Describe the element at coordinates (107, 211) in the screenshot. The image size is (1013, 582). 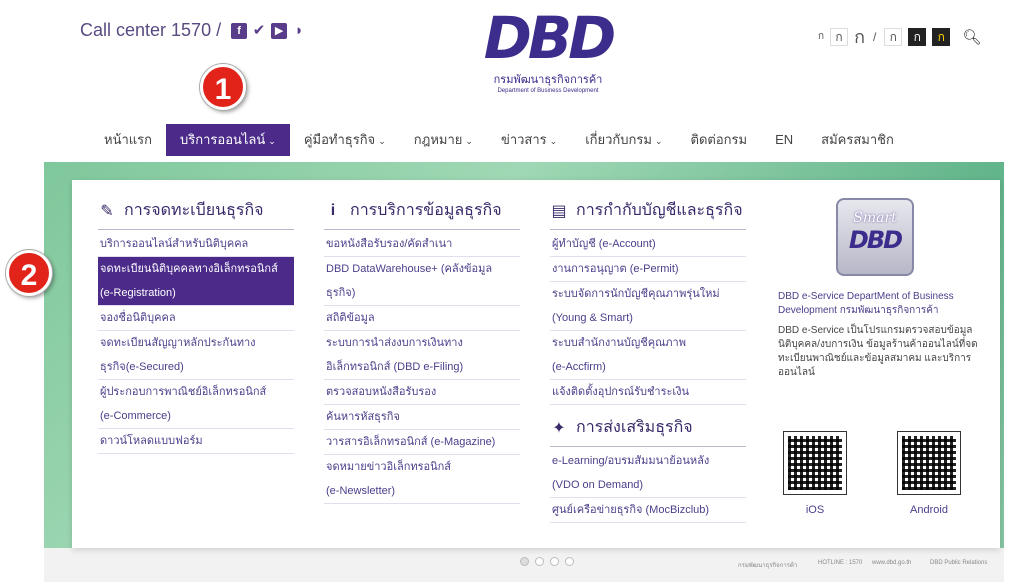
I see `edit-icon: ✎` at that location.